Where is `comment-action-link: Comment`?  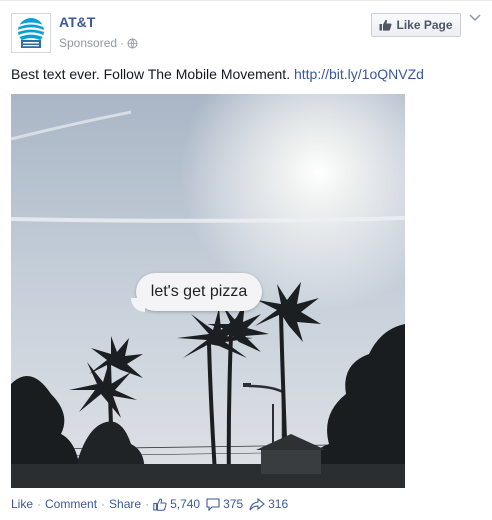 comment-action-link: Comment is located at coordinates (71, 504).